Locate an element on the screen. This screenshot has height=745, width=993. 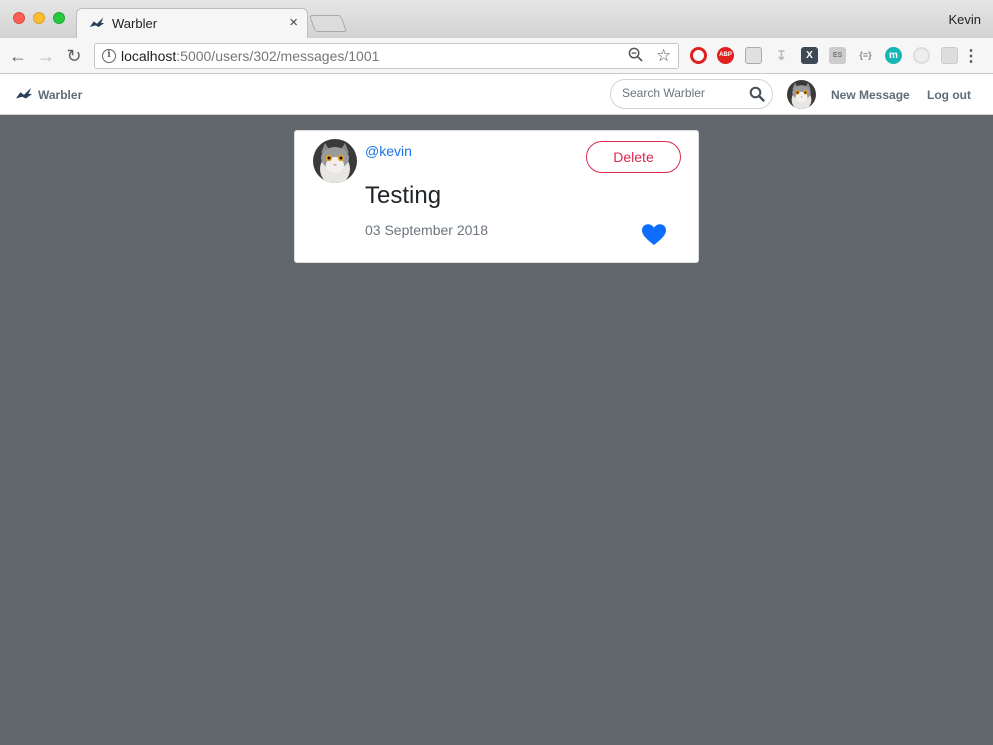
new-tab-button is located at coordinates (328, 23).